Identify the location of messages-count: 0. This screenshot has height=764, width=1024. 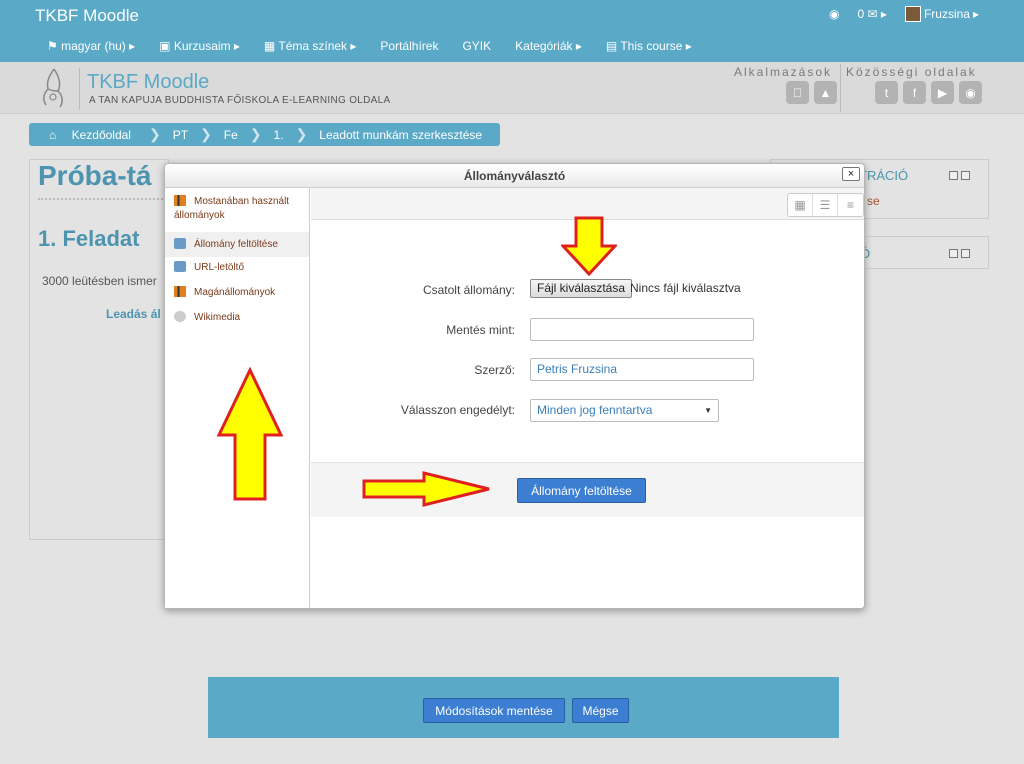
(861, 14).